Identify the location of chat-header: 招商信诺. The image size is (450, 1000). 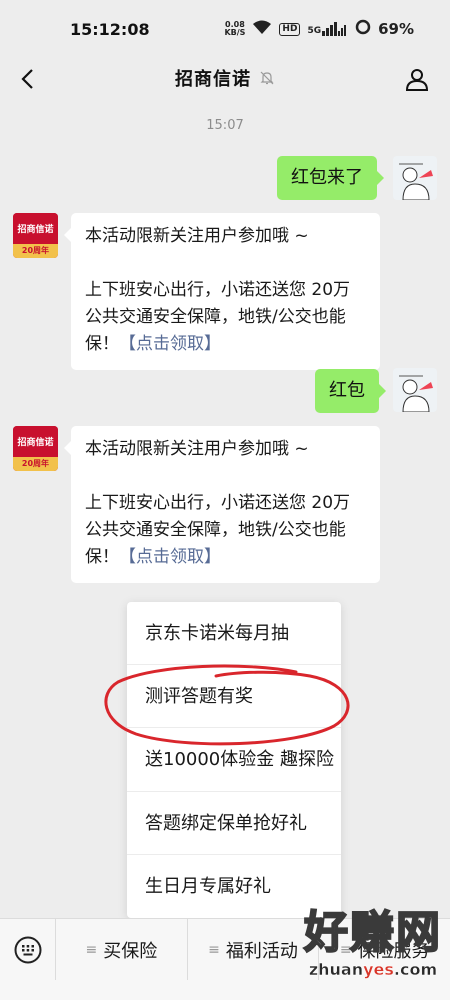
(225, 78).